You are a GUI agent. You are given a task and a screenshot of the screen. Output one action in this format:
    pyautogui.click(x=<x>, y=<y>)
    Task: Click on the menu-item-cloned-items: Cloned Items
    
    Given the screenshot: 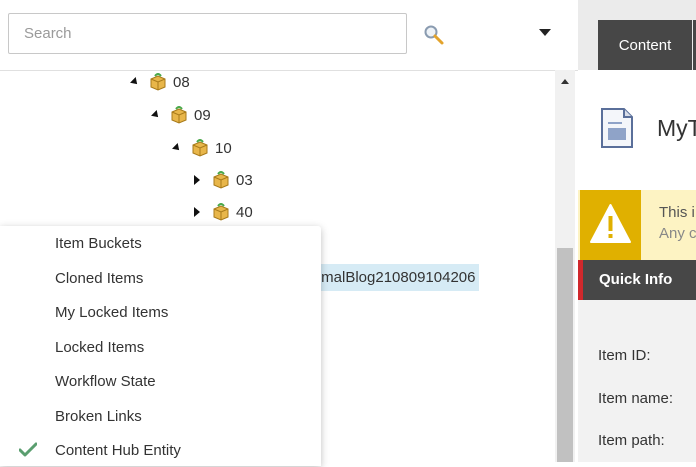 What is the action you would take?
    pyautogui.click(x=160, y=278)
    